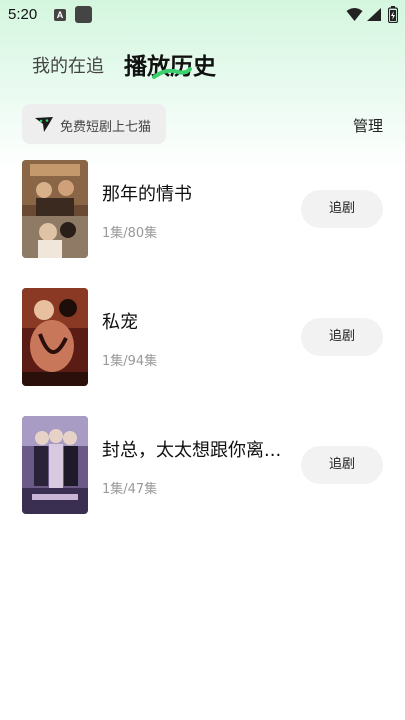 Image resolution: width=405 pixels, height=720 pixels. What do you see at coordinates (368, 125) in the screenshot?
I see `manage-button: 管理` at bounding box center [368, 125].